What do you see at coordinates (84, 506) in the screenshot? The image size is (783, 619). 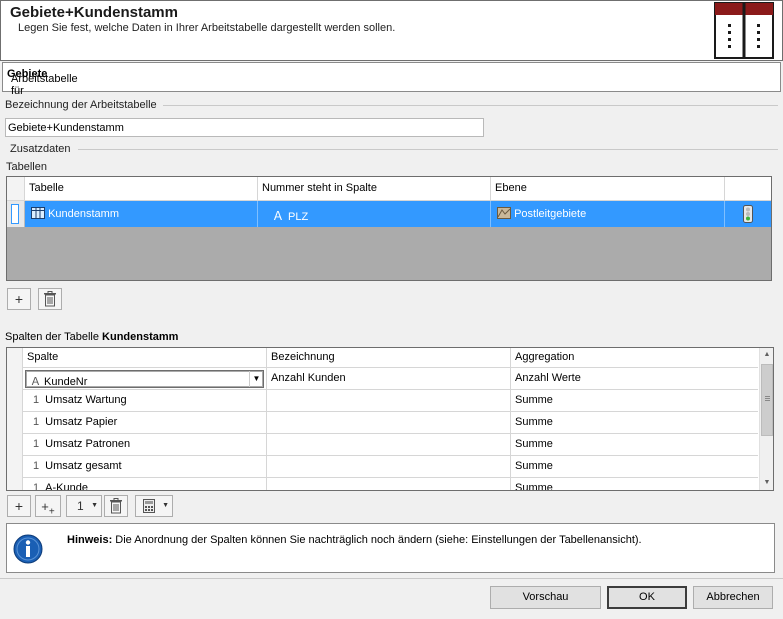 I see `number-dropdown: 1 ▼` at bounding box center [84, 506].